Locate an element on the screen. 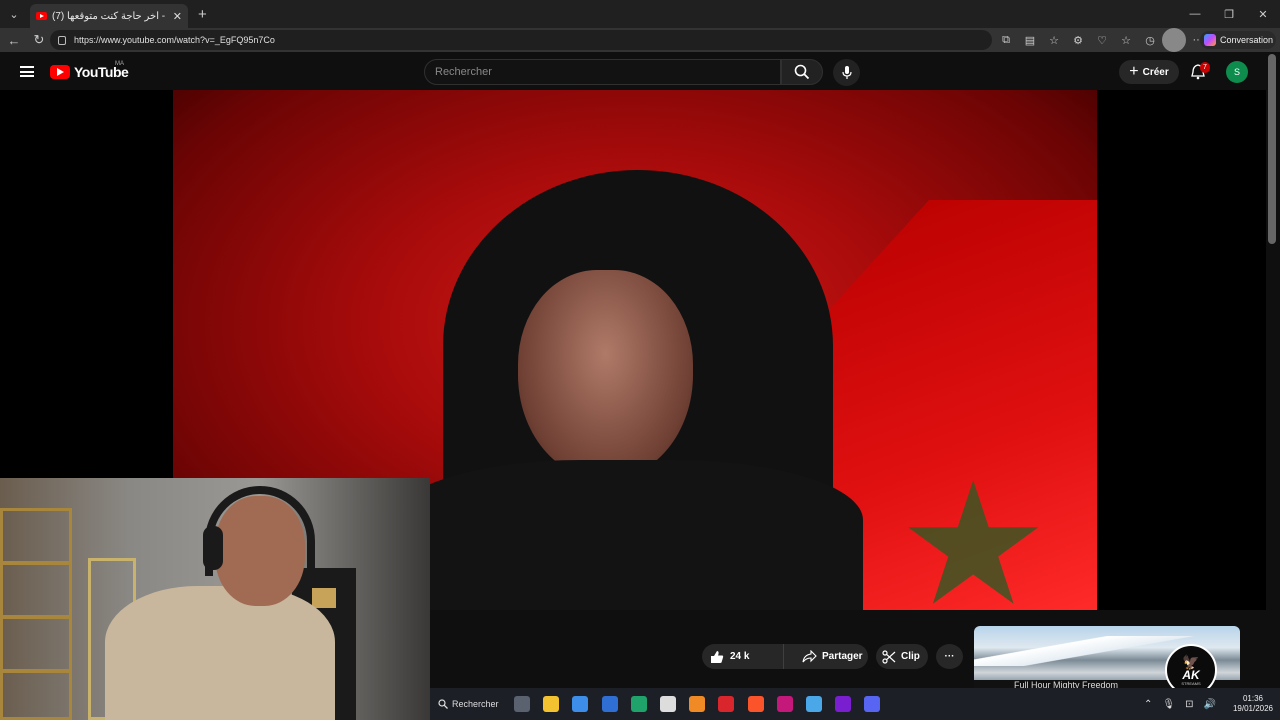  tray-chevron-icon: ⌃ is located at coordinates (1148, 704).